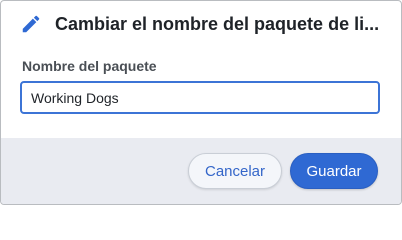  Describe the element at coordinates (31, 24) in the screenshot. I see `pencil-icon` at that location.